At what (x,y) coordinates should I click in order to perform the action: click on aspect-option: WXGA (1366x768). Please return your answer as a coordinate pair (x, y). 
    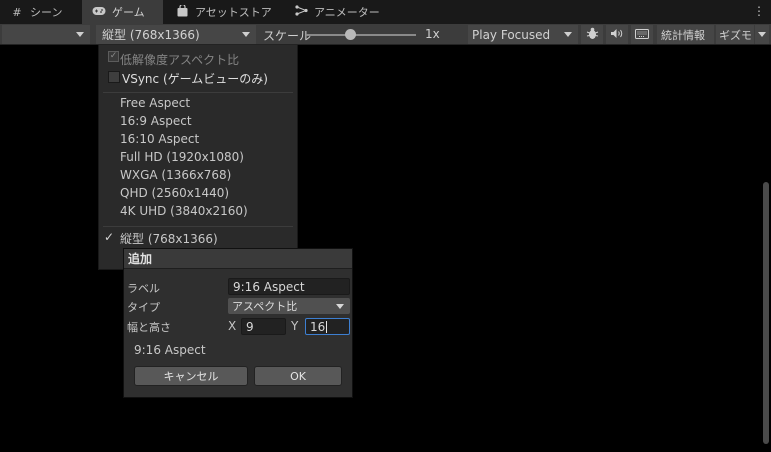
    Looking at the image, I should click on (198, 175).